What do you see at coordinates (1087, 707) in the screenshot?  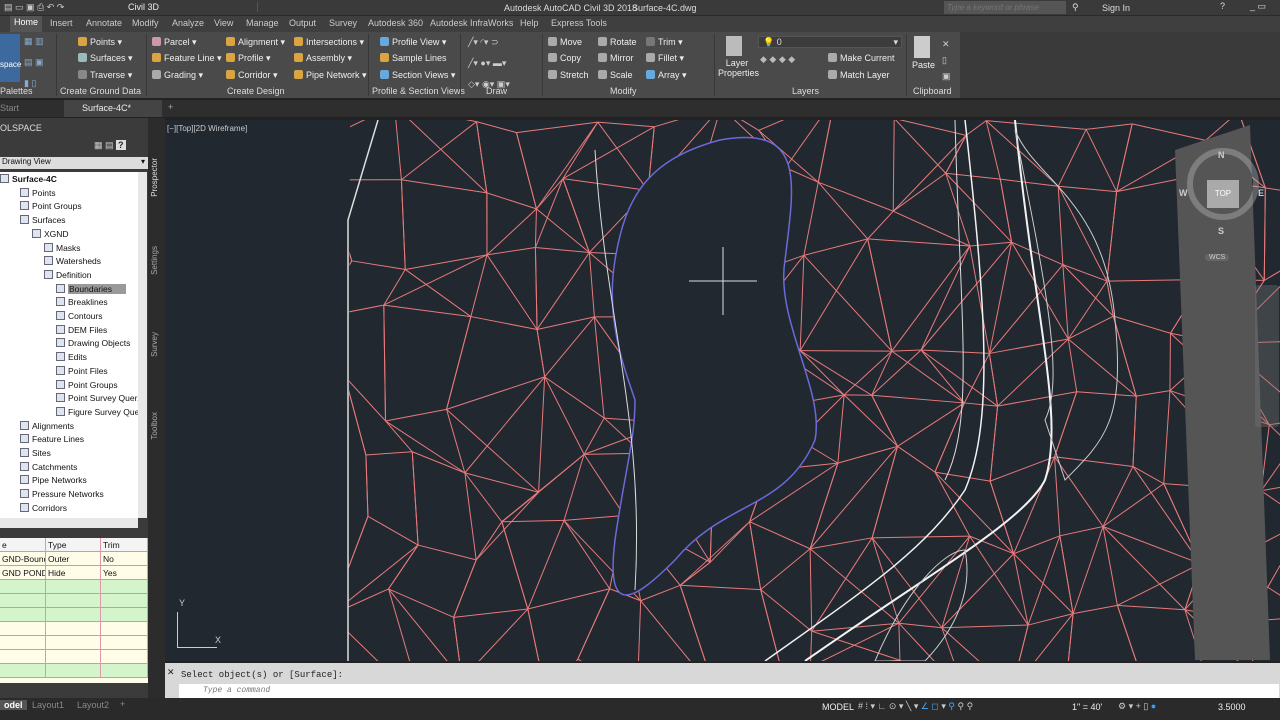 I see `annotation-scale: 1" = 40'` at bounding box center [1087, 707].